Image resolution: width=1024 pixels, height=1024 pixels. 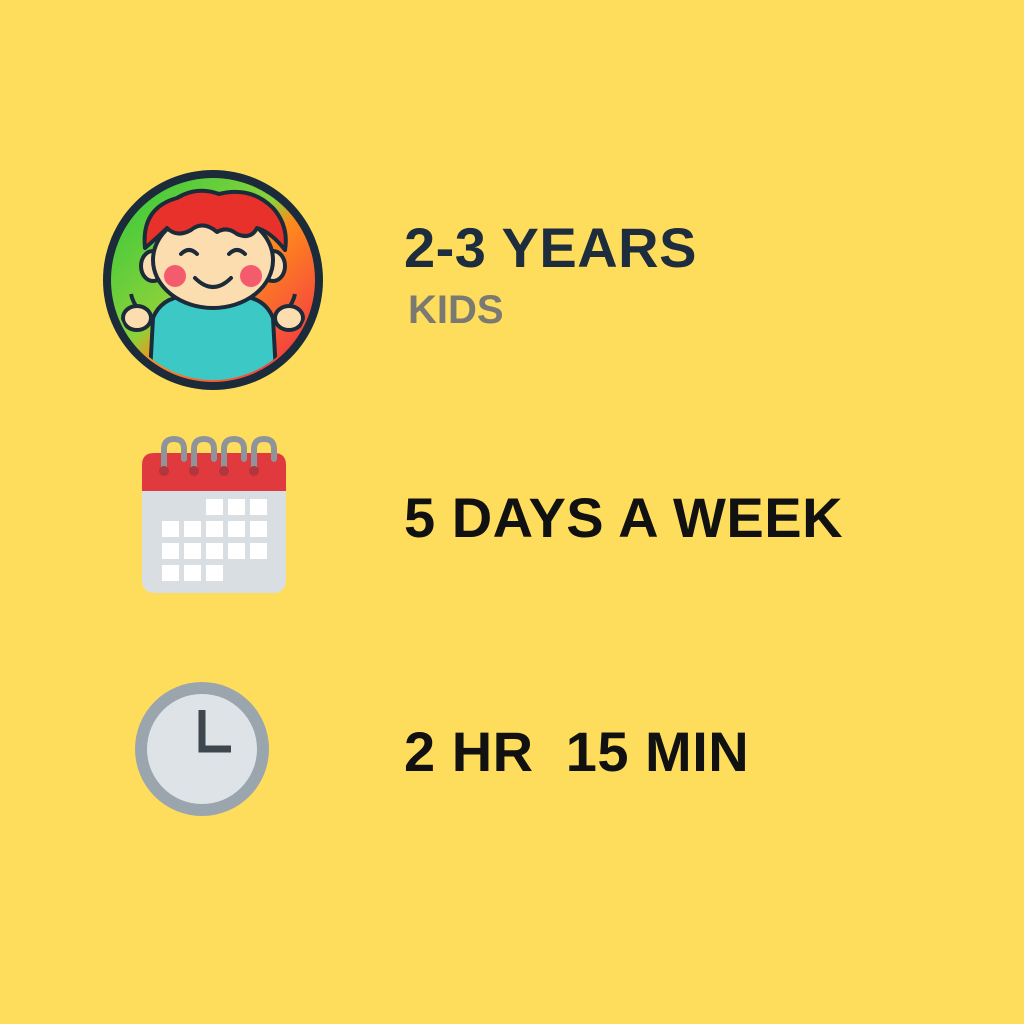 I want to click on duration-text: 2 HR 15 MIN, so click(x=576, y=752).